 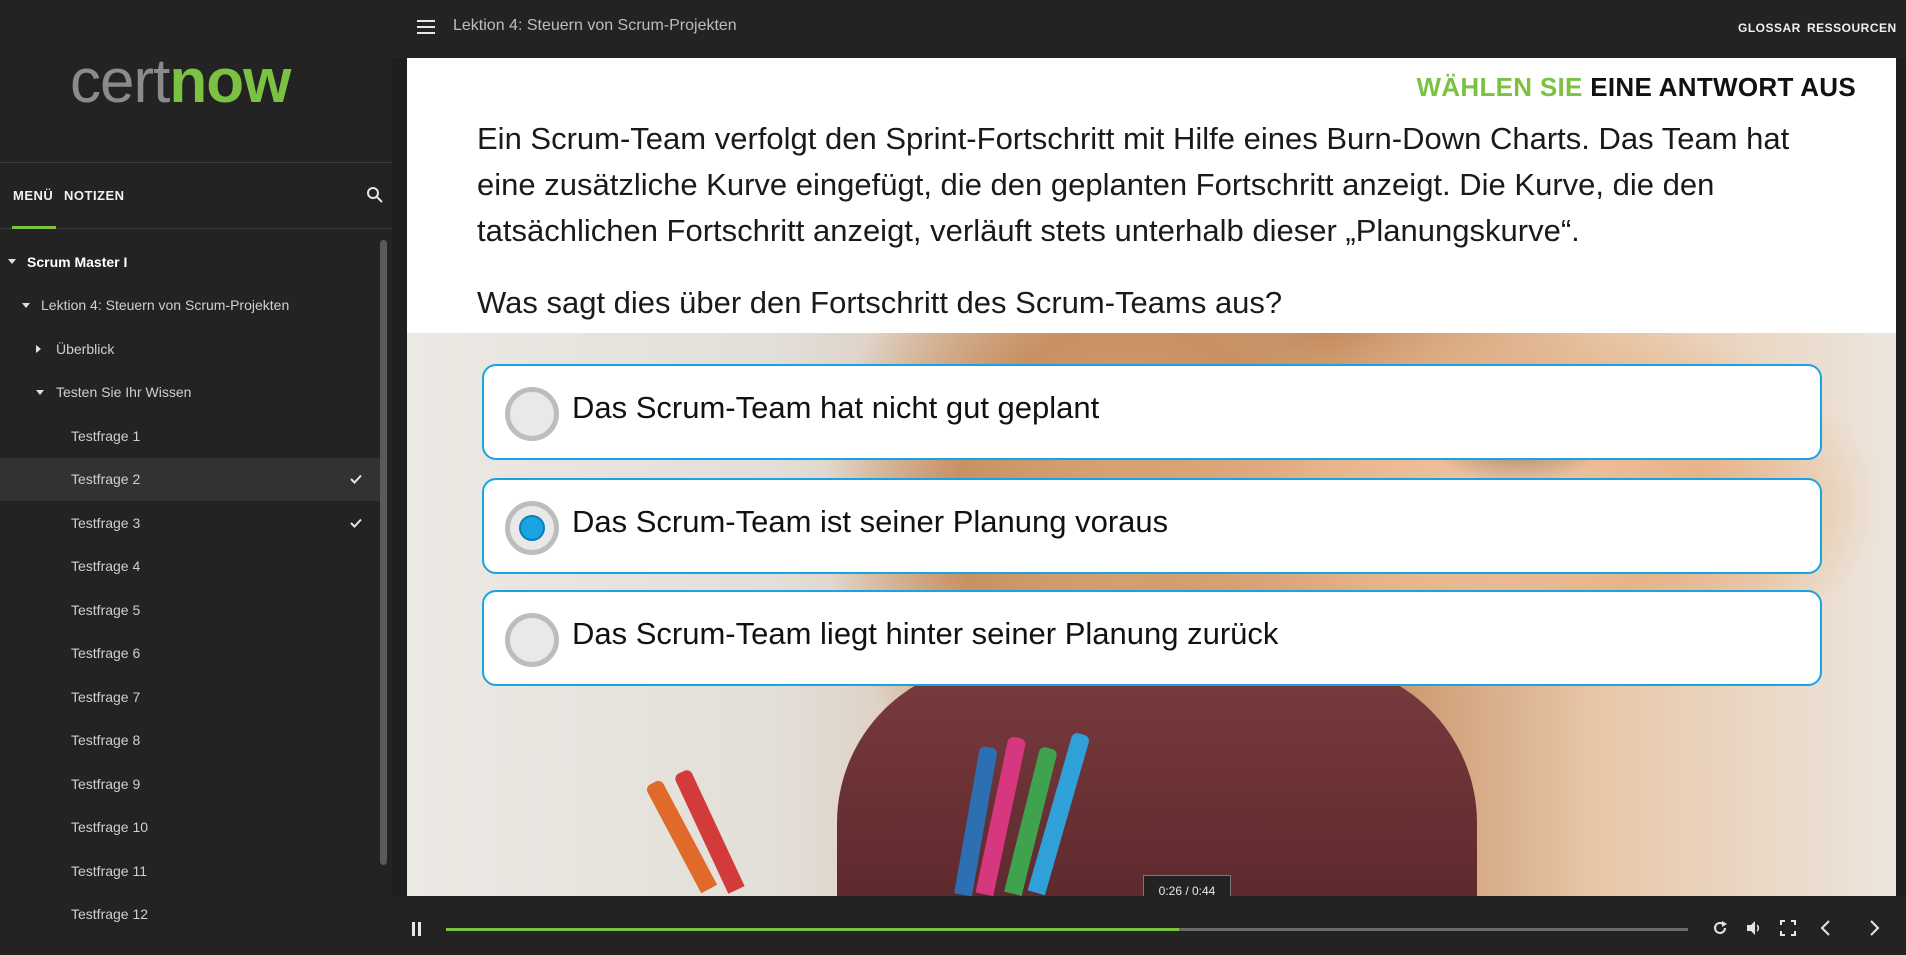 I want to click on search-icon, so click(x=375, y=195).